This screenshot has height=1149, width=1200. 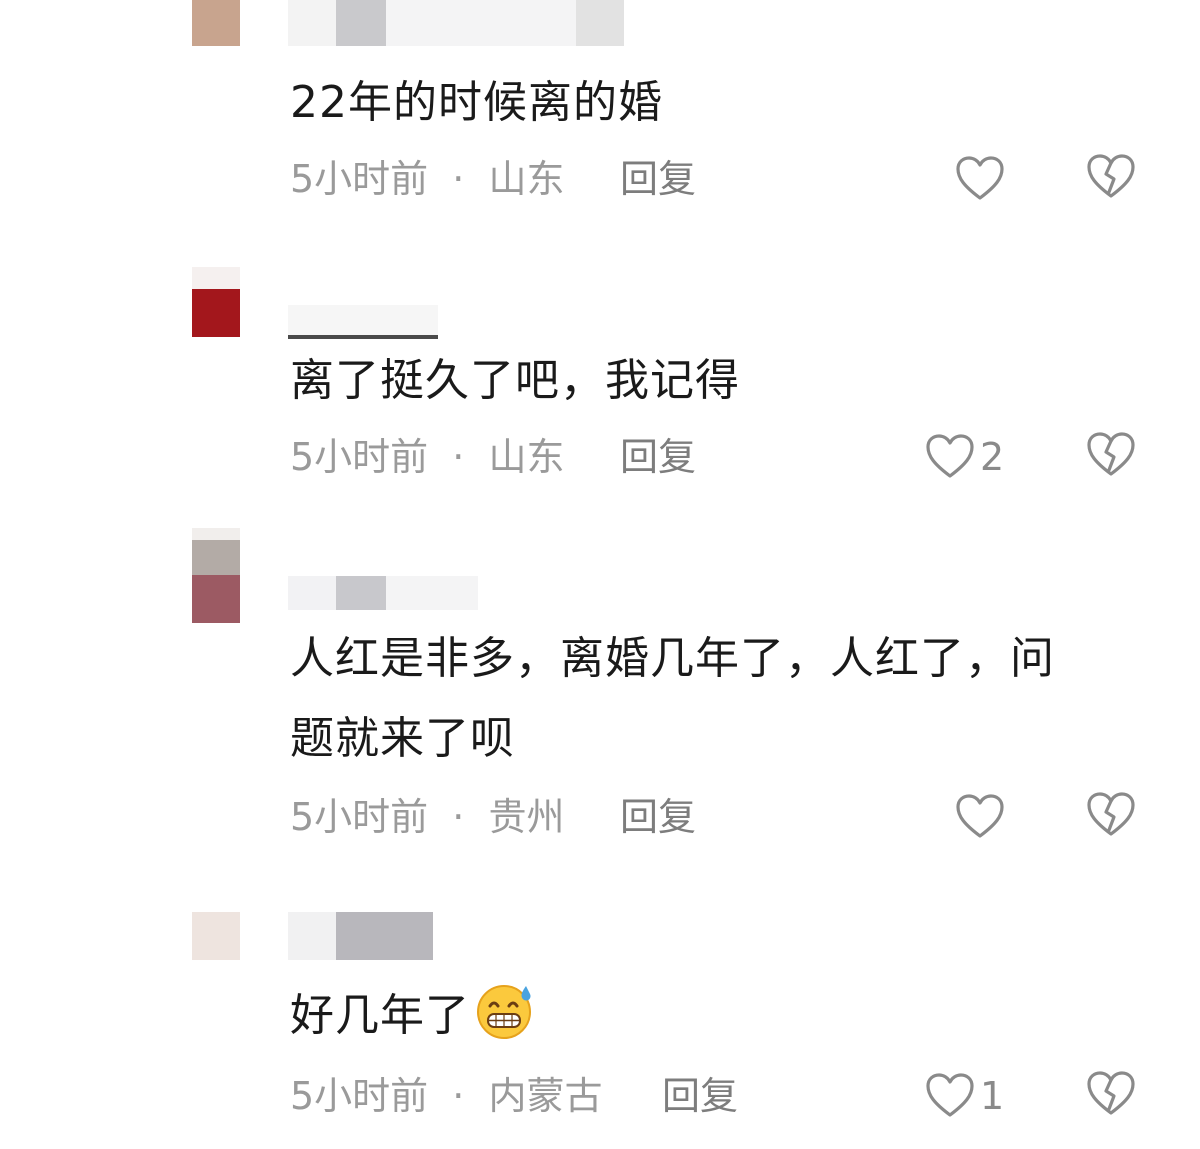 I want to click on comment-text: 好几年了, so click(x=720, y=1021).